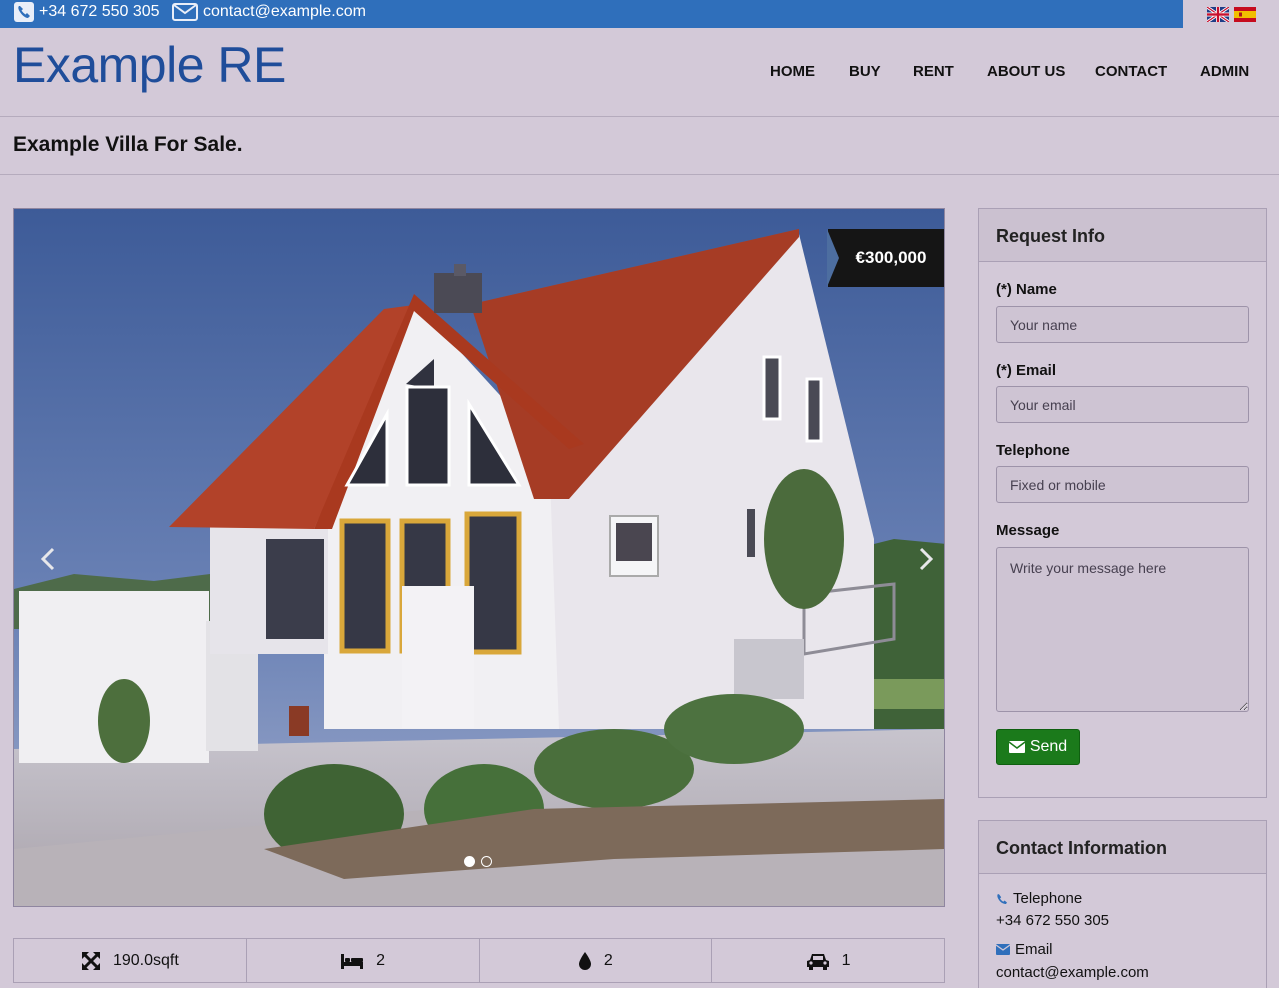  What do you see at coordinates (352, 961) in the screenshot?
I see `bed-icon` at bounding box center [352, 961].